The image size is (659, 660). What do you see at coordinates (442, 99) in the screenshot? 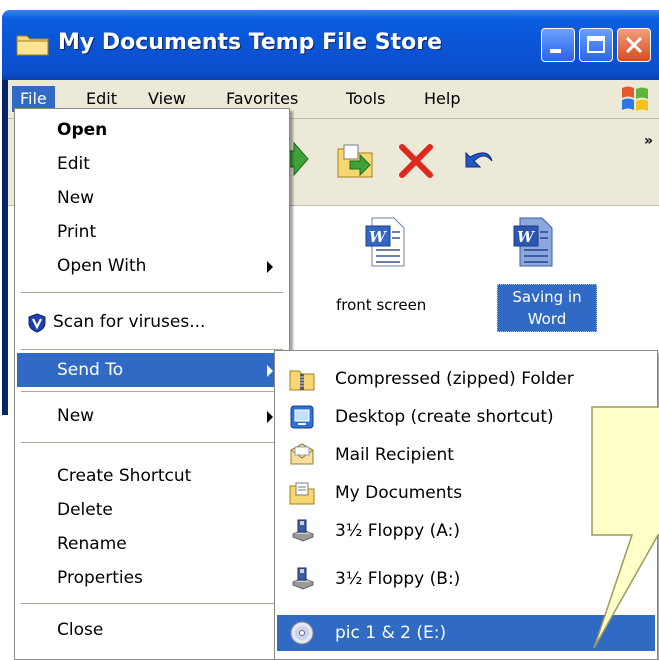
I see `menu-help: Help` at bounding box center [442, 99].